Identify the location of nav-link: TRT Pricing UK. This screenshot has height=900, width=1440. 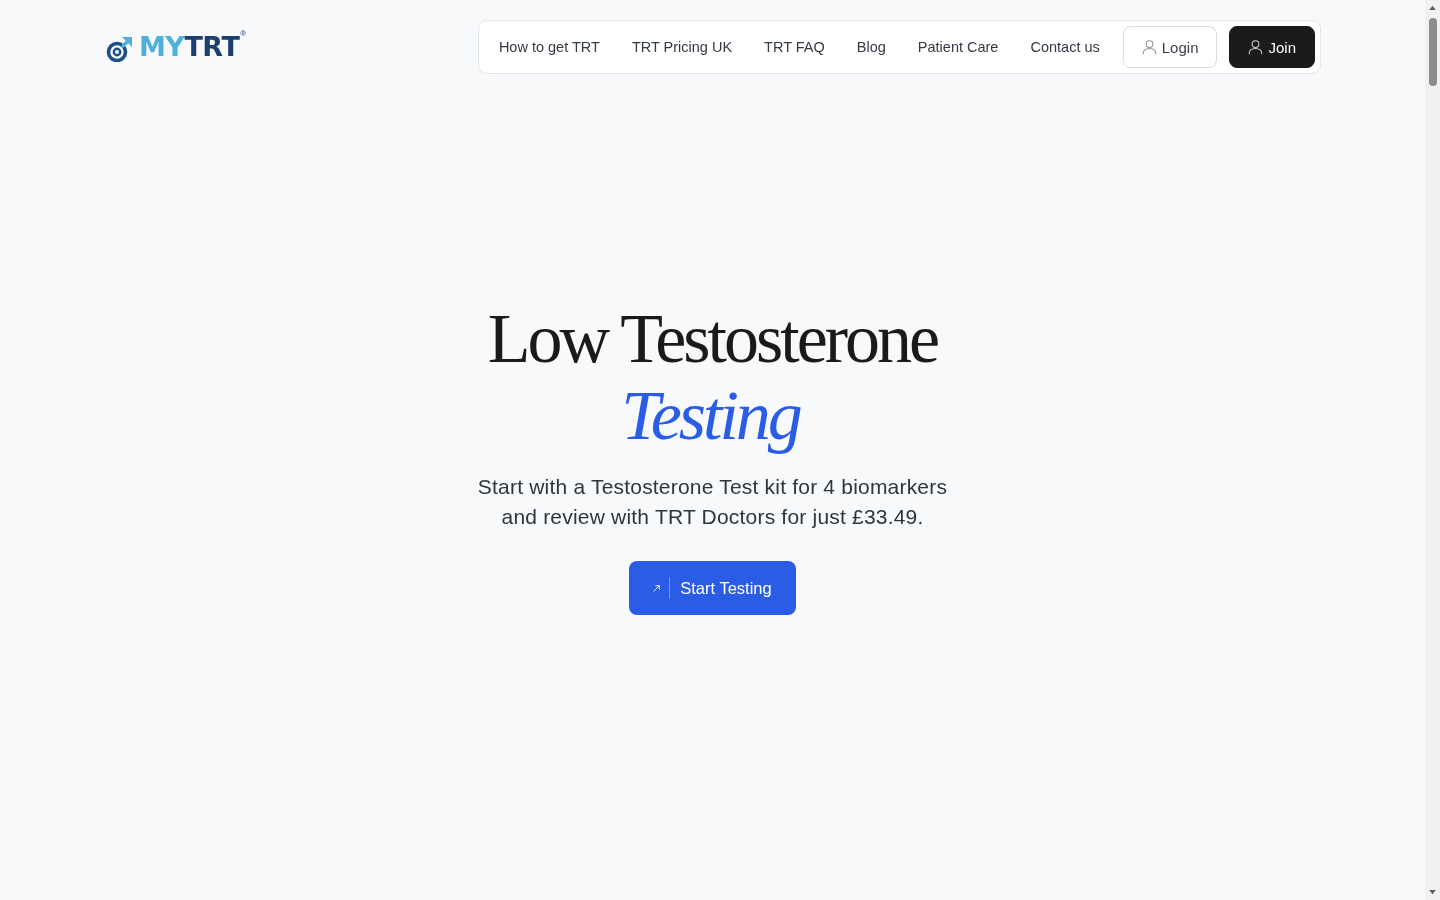
(682, 47).